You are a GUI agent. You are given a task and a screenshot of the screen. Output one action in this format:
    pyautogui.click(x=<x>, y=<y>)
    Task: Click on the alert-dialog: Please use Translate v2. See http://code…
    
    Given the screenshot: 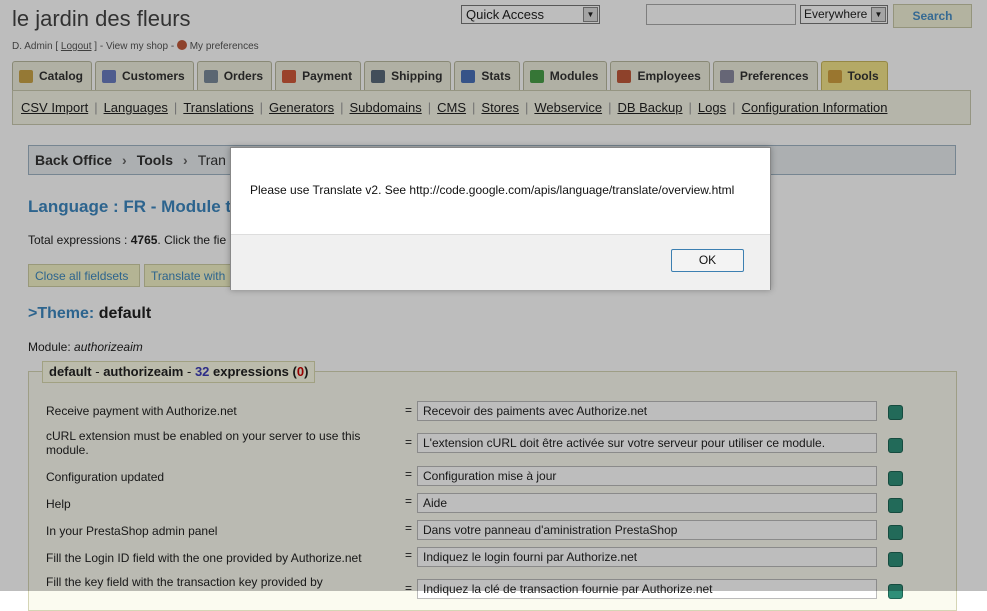 What is the action you would take?
    pyautogui.click(x=500, y=218)
    